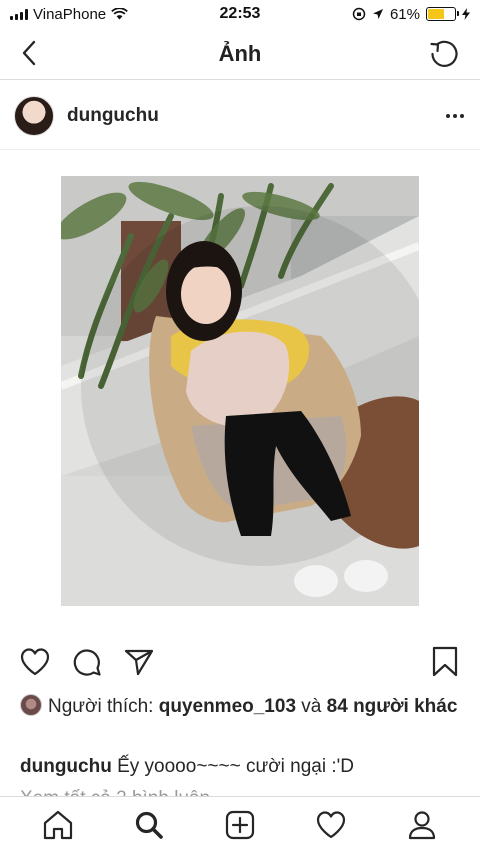 Image resolution: width=480 pixels, height=853 pixels. I want to click on tab-search, so click(149, 825).